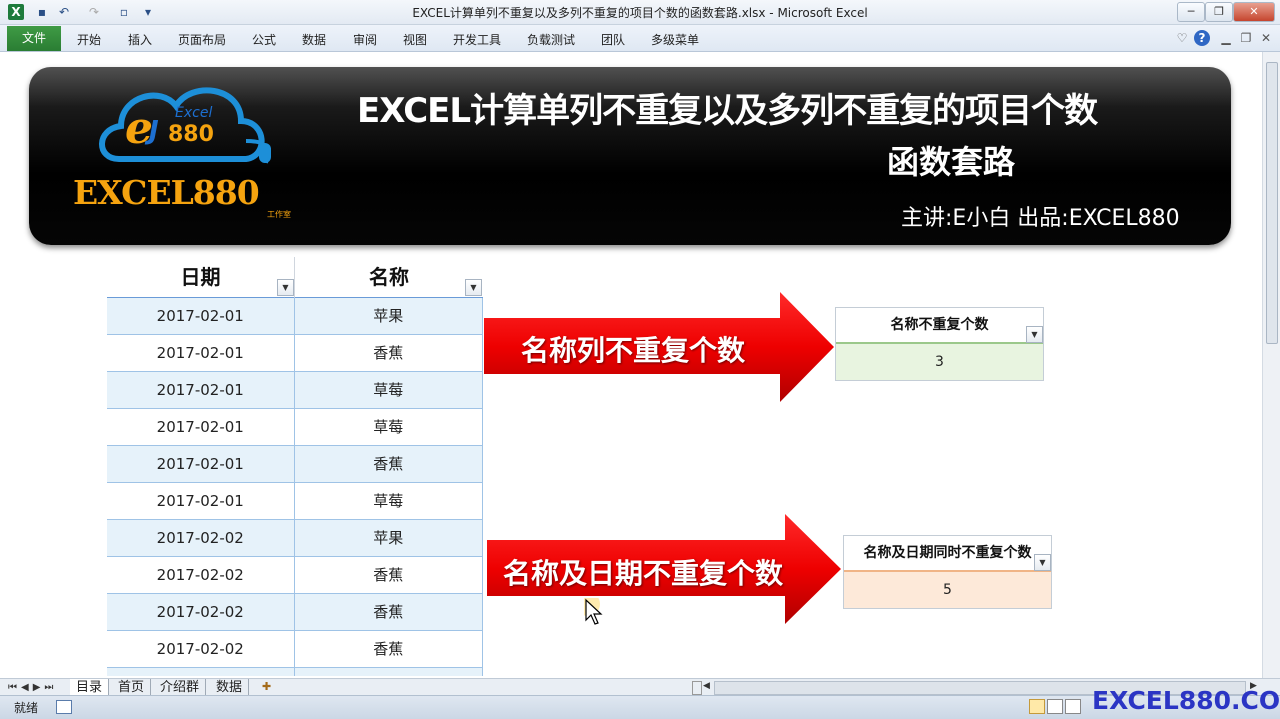 This screenshot has height=719, width=1280. Describe the element at coordinates (1219, 12) in the screenshot. I see `restore-button: ❐` at that location.